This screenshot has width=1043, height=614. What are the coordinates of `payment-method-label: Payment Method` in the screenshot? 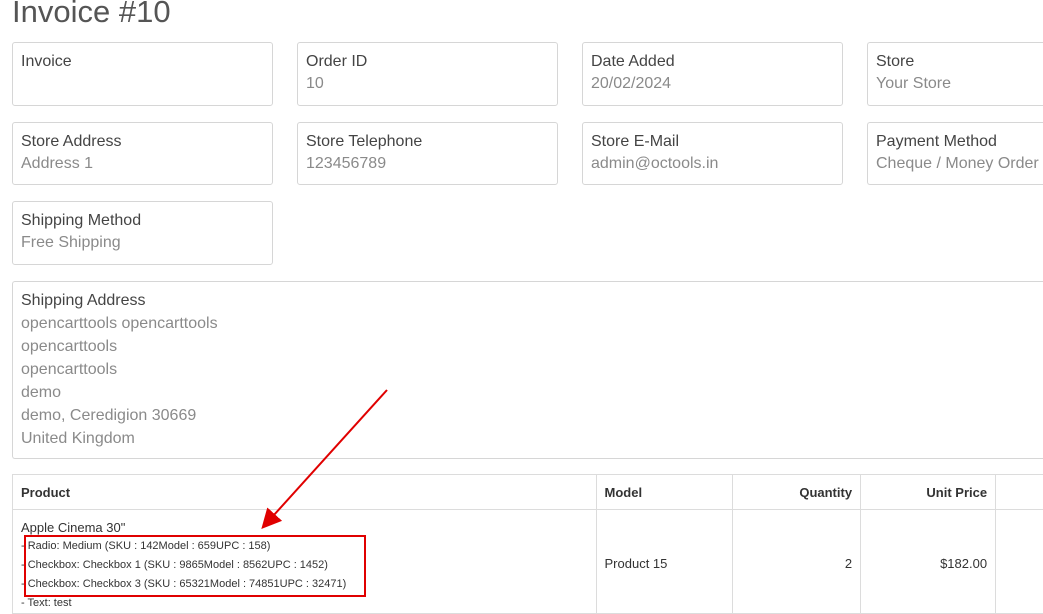 It's located at (936, 141).